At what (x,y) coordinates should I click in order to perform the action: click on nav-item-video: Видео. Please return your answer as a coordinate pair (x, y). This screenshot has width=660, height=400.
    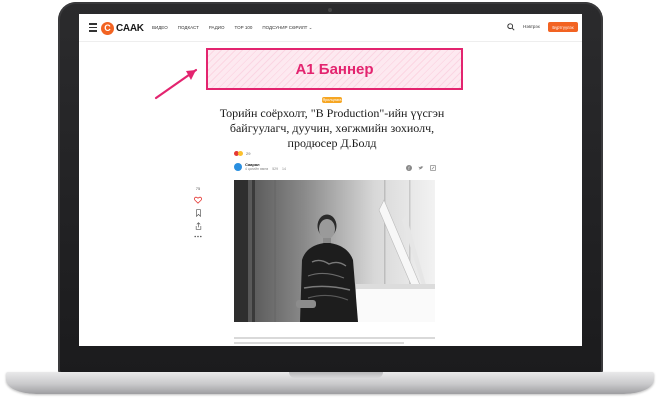
    Looking at the image, I should click on (160, 28).